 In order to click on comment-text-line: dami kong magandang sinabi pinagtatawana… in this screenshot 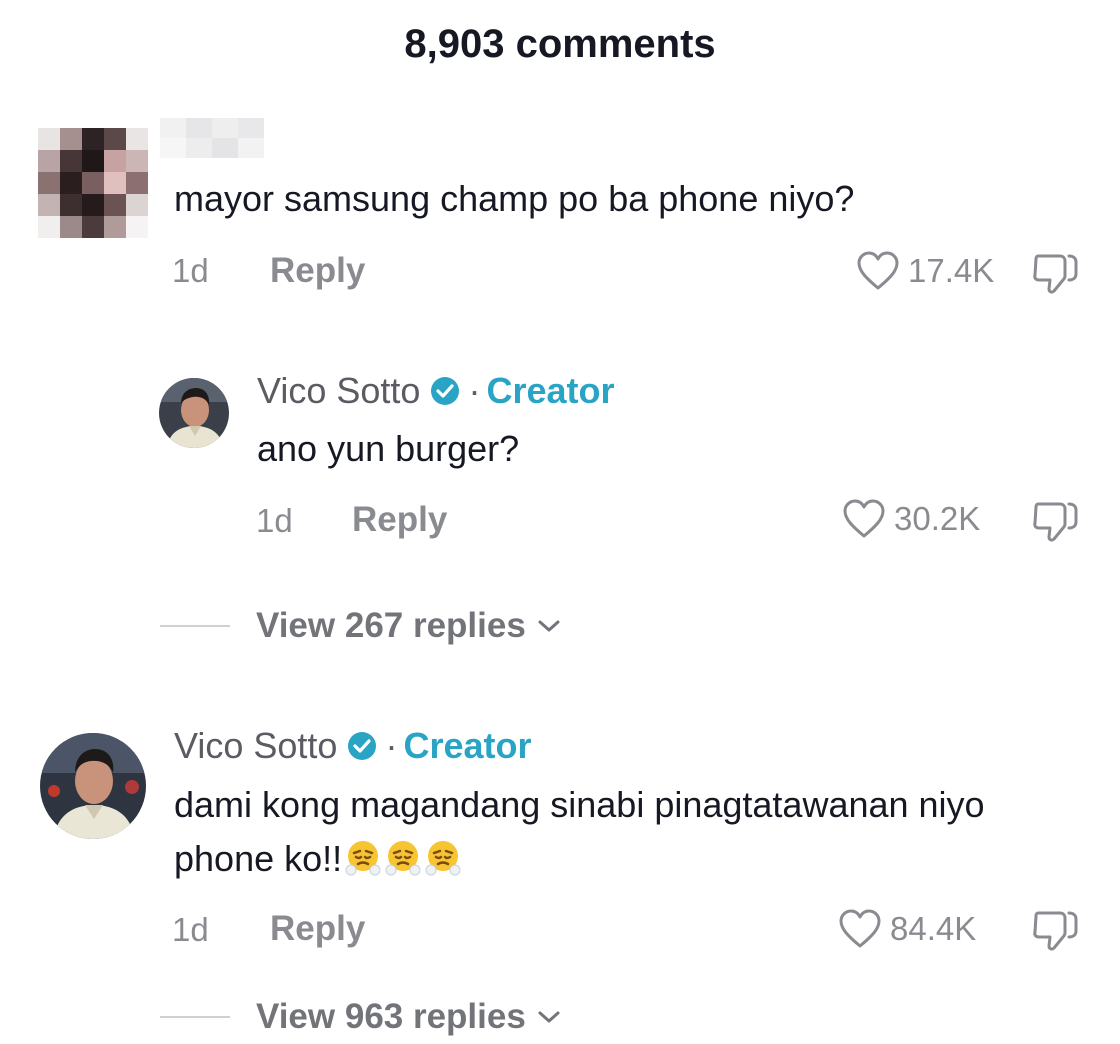, I will do `click(579, 804)`.